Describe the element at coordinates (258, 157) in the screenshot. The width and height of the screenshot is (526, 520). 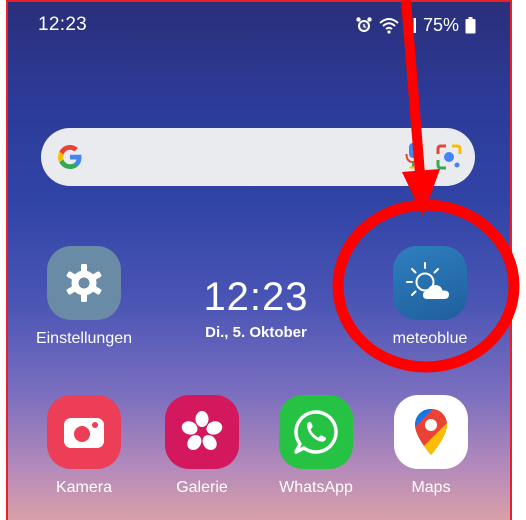
I see `google-search-bar` at that location.